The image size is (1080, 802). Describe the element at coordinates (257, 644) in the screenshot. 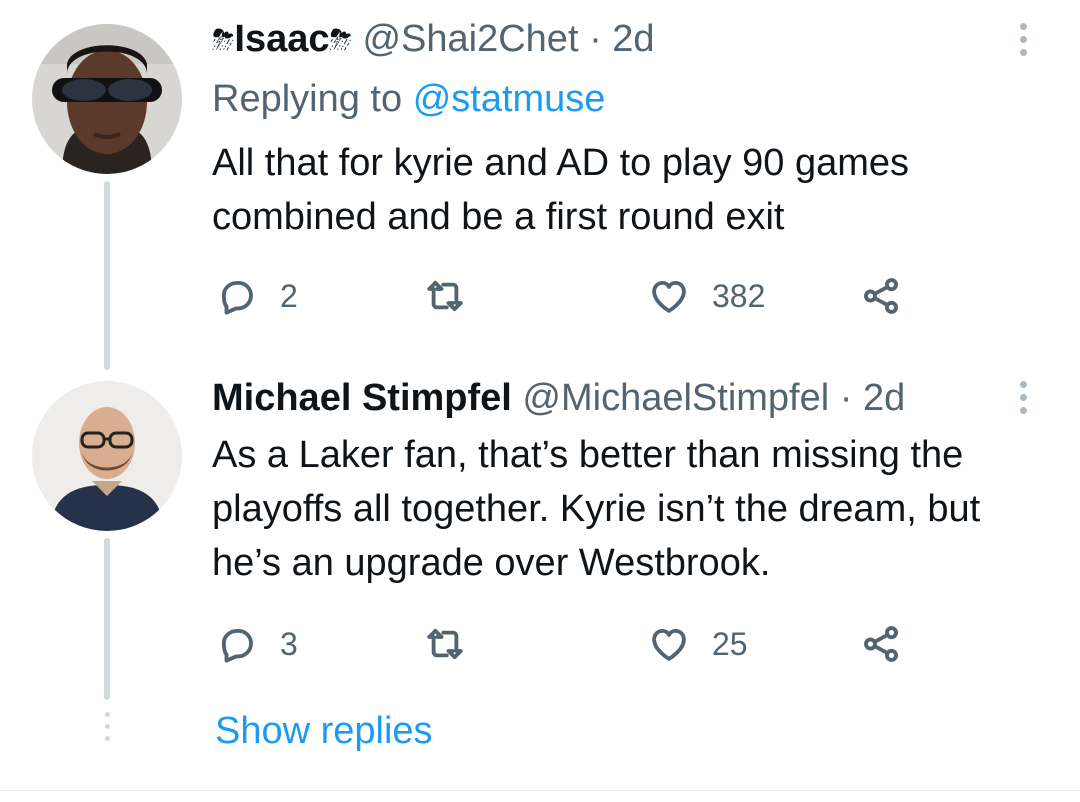

I see `reply-button: 3` at that location.